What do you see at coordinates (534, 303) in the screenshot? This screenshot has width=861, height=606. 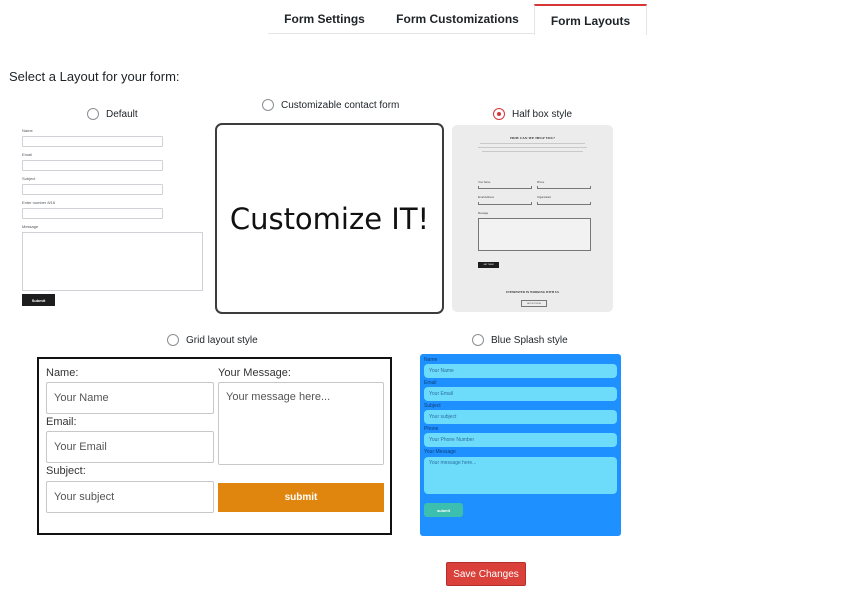 I see `preview-footer-button: GET IN TOUCH` at bounding box center [534, 303].